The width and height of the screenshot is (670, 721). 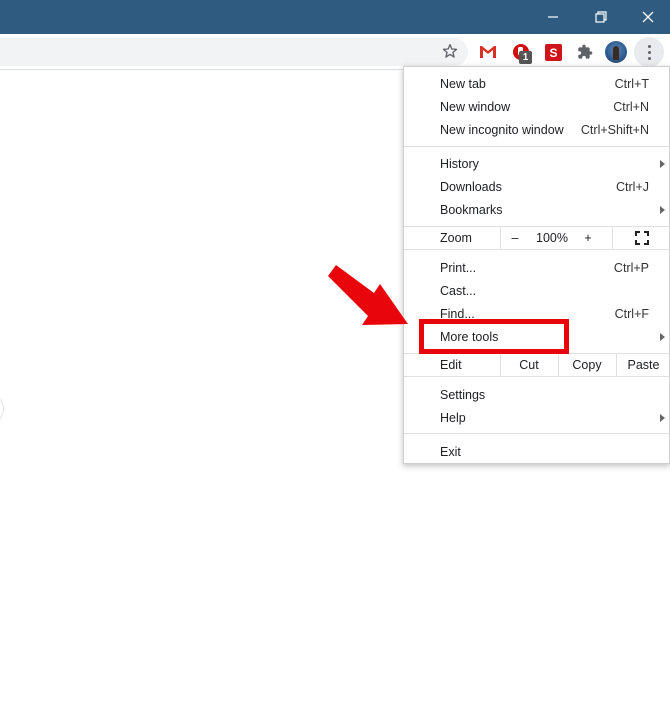 I want to click on address-bar, so click(x=234, y=52).